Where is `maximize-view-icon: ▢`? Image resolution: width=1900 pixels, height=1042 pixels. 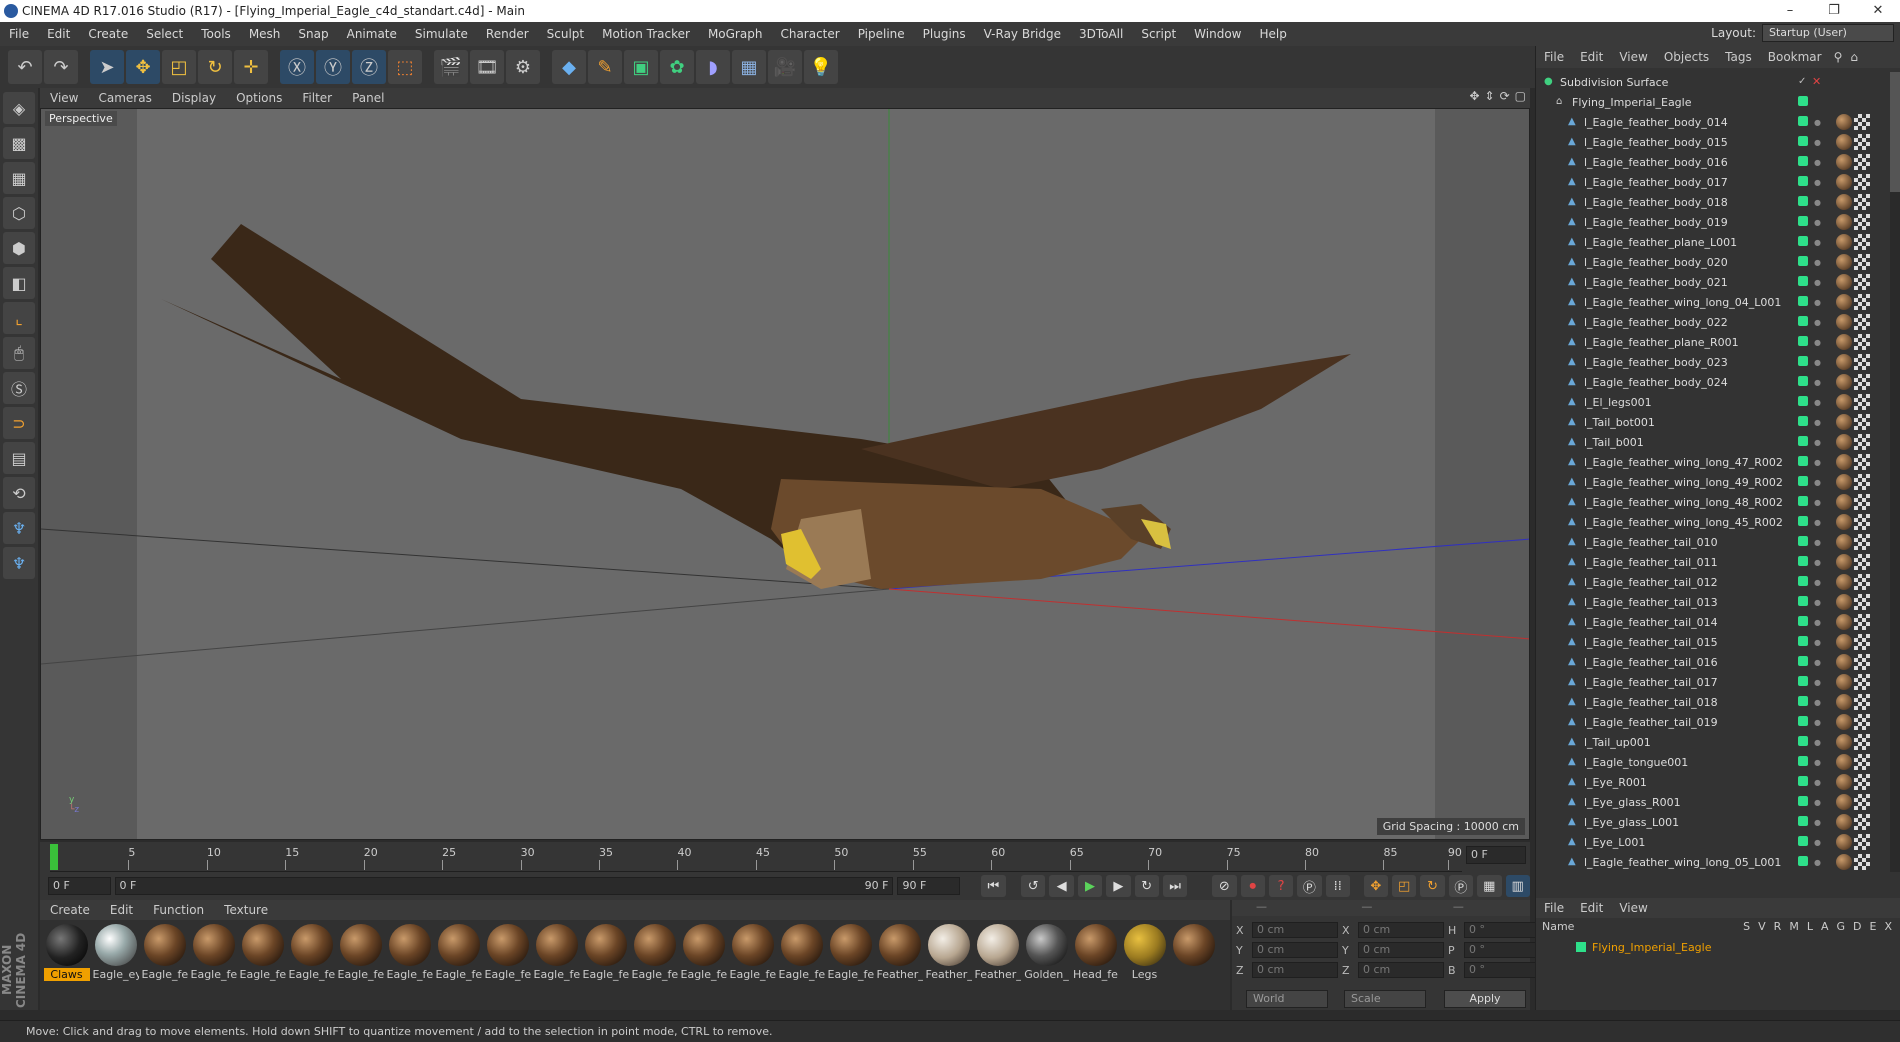
maximize-view-icon: ▢ is located at coordinates (1520, 96).